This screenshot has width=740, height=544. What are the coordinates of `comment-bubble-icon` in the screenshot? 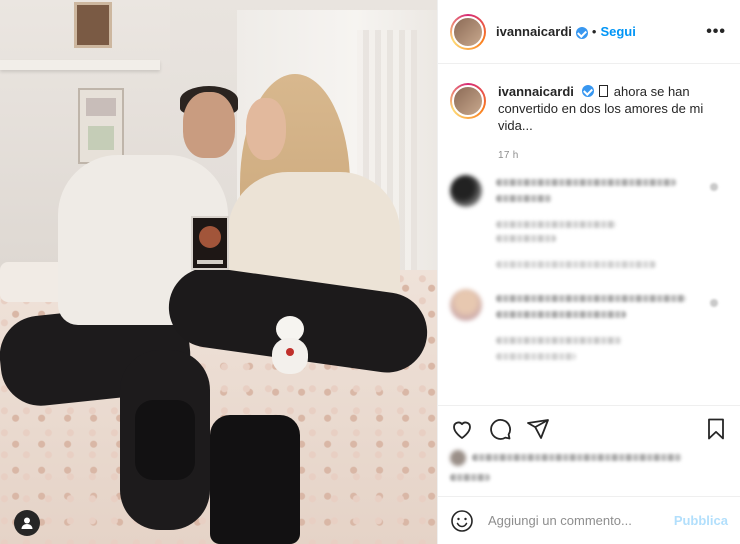 It's located at (500, 429).